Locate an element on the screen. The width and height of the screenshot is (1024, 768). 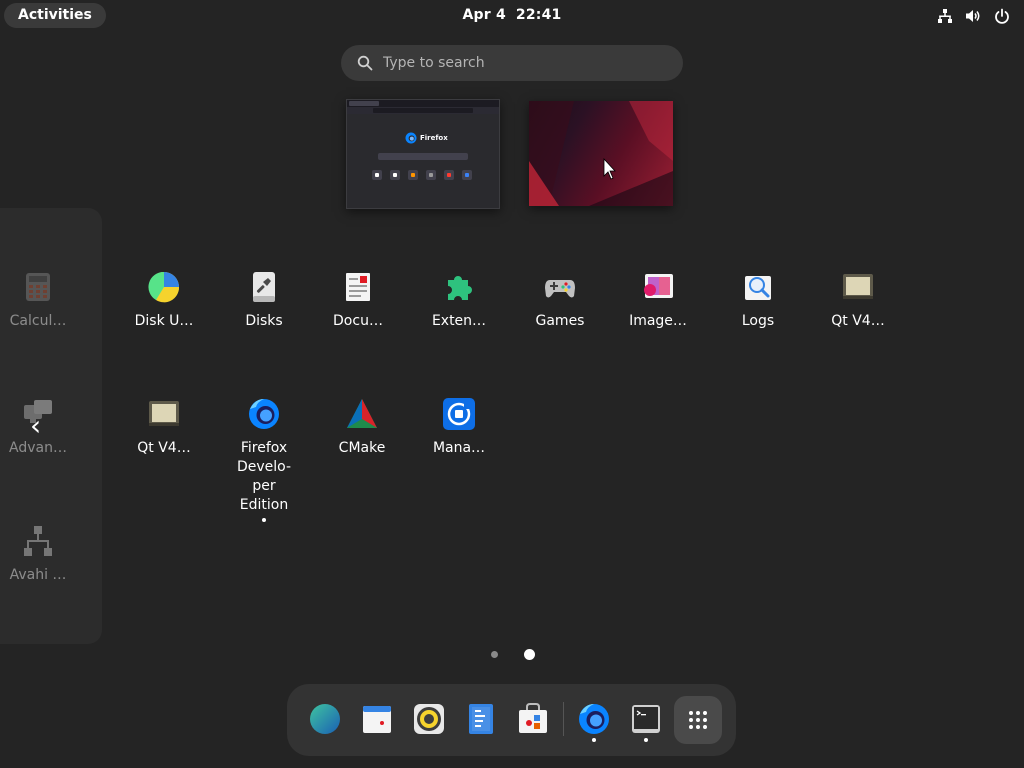
firefox-top-sites is located at coordinates (422, 175).